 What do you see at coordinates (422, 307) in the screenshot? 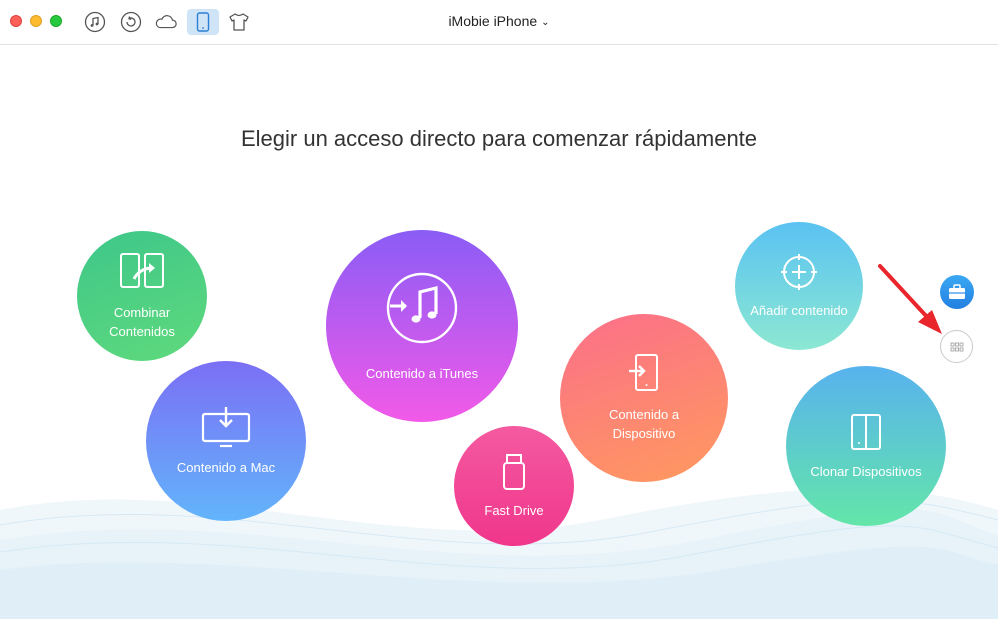
I see `itunes-icon` at bounding box center [422, 307].